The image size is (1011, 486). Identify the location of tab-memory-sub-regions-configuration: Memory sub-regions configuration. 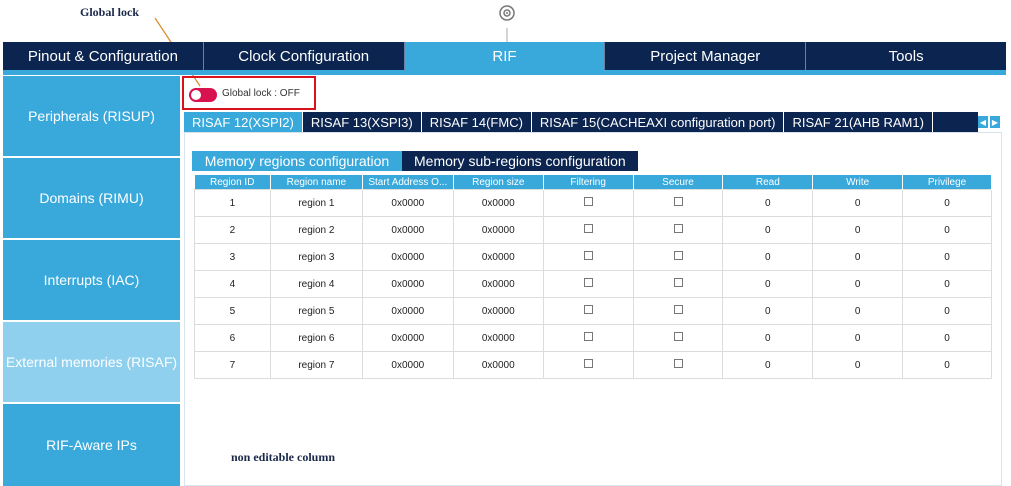
(520, 161).